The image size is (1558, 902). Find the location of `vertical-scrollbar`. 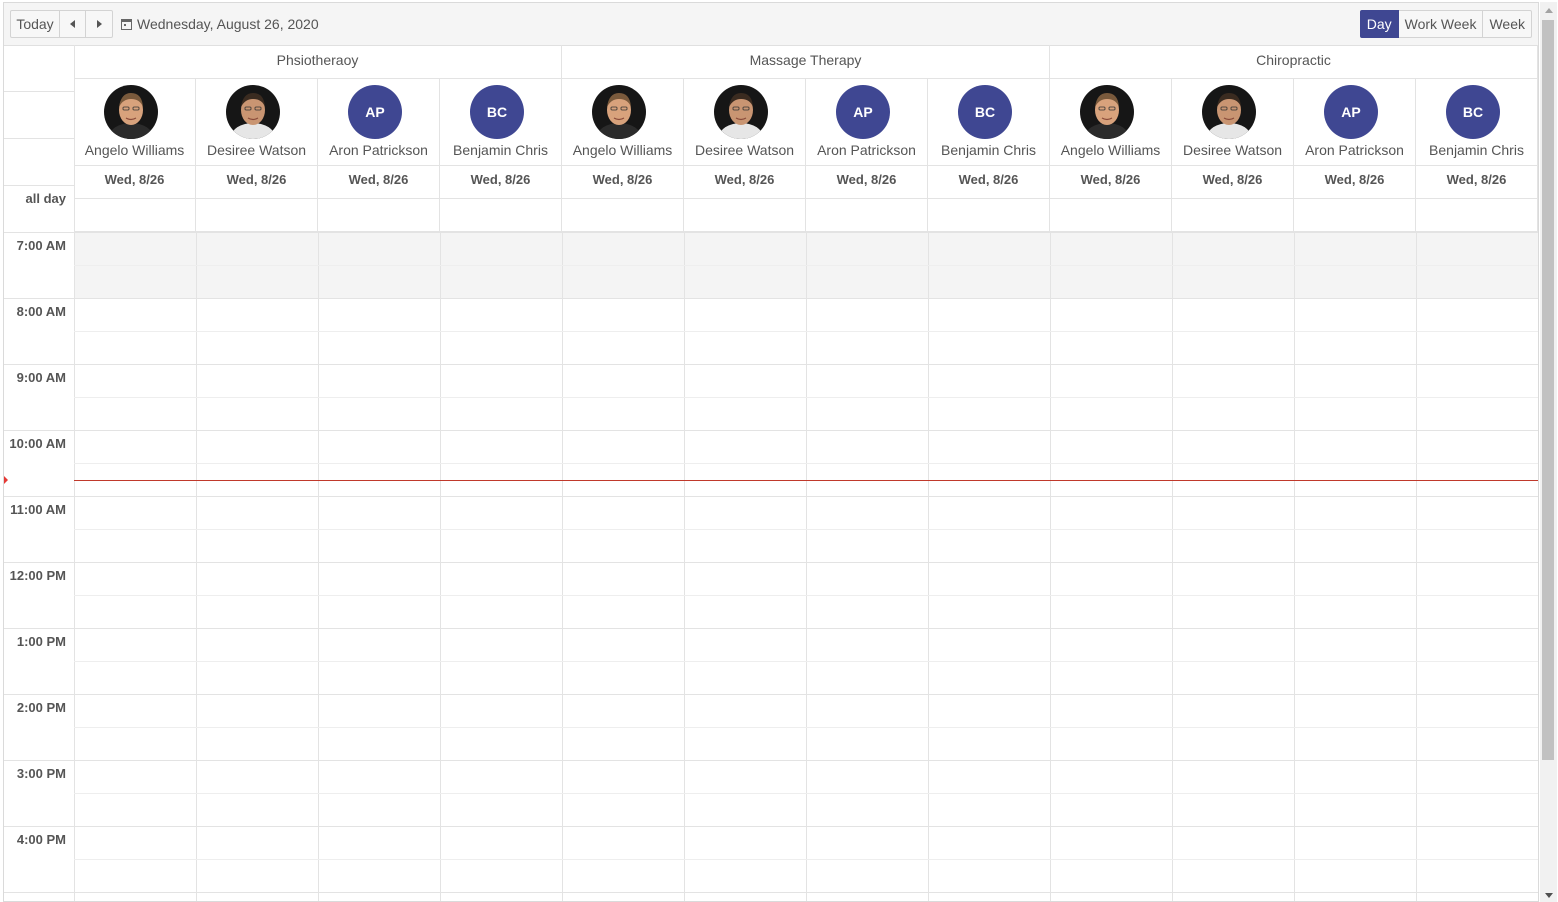

vertical-scrollbar is located at coordinates (1548, 452).